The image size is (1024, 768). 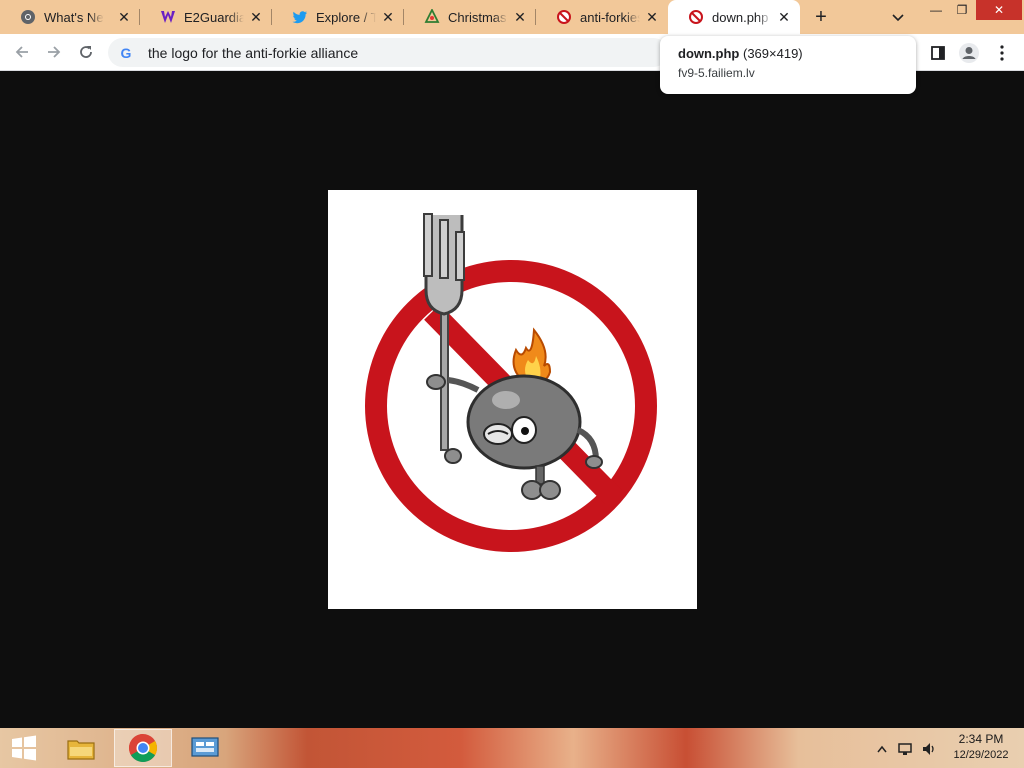 I want to click on hover-card-filename: down.php, so click(x=709, y=53).